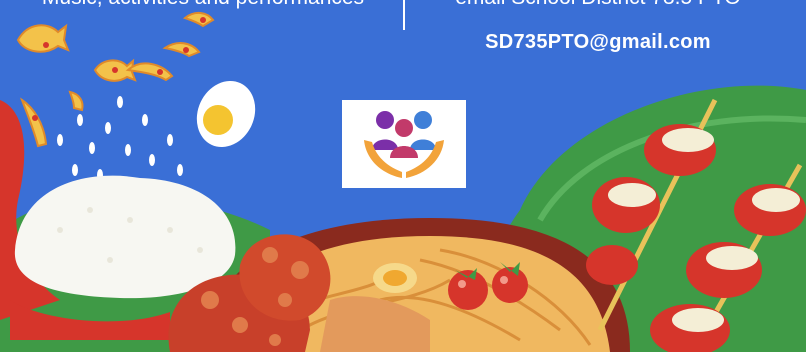  What do you see at coordinates (203, 5) in the screenshot?
I see `activities-text: Music, activities and performances` at bounding box center [203, 5].